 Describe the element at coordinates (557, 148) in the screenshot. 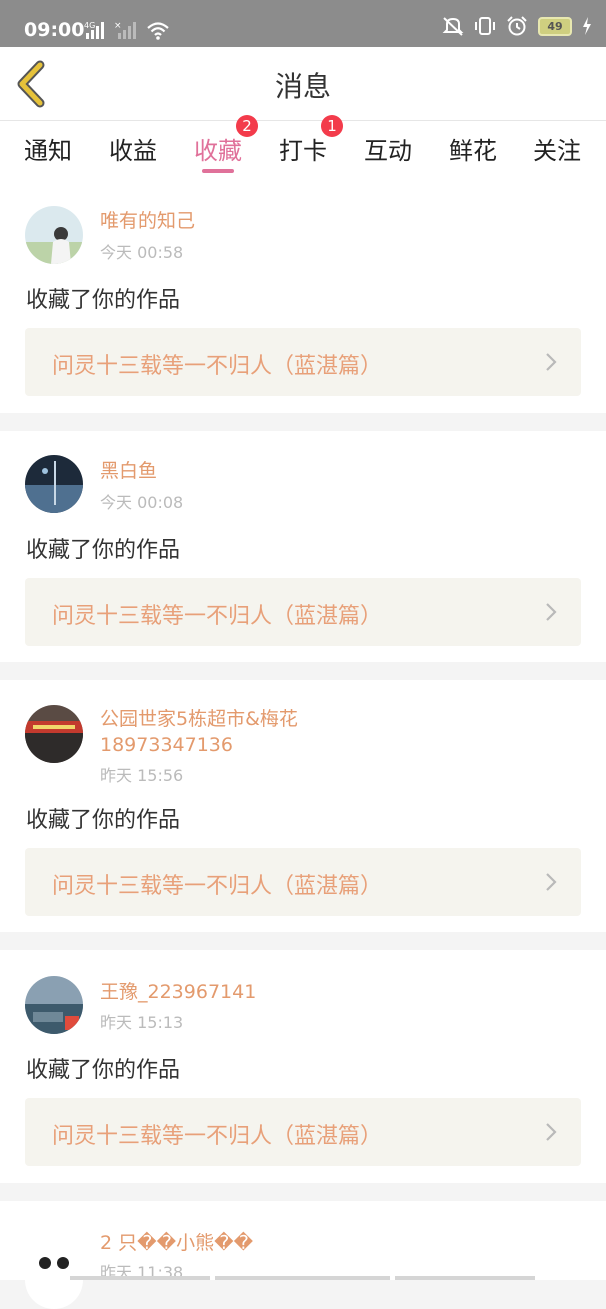

I see `tab-follow: 关注` at that location.